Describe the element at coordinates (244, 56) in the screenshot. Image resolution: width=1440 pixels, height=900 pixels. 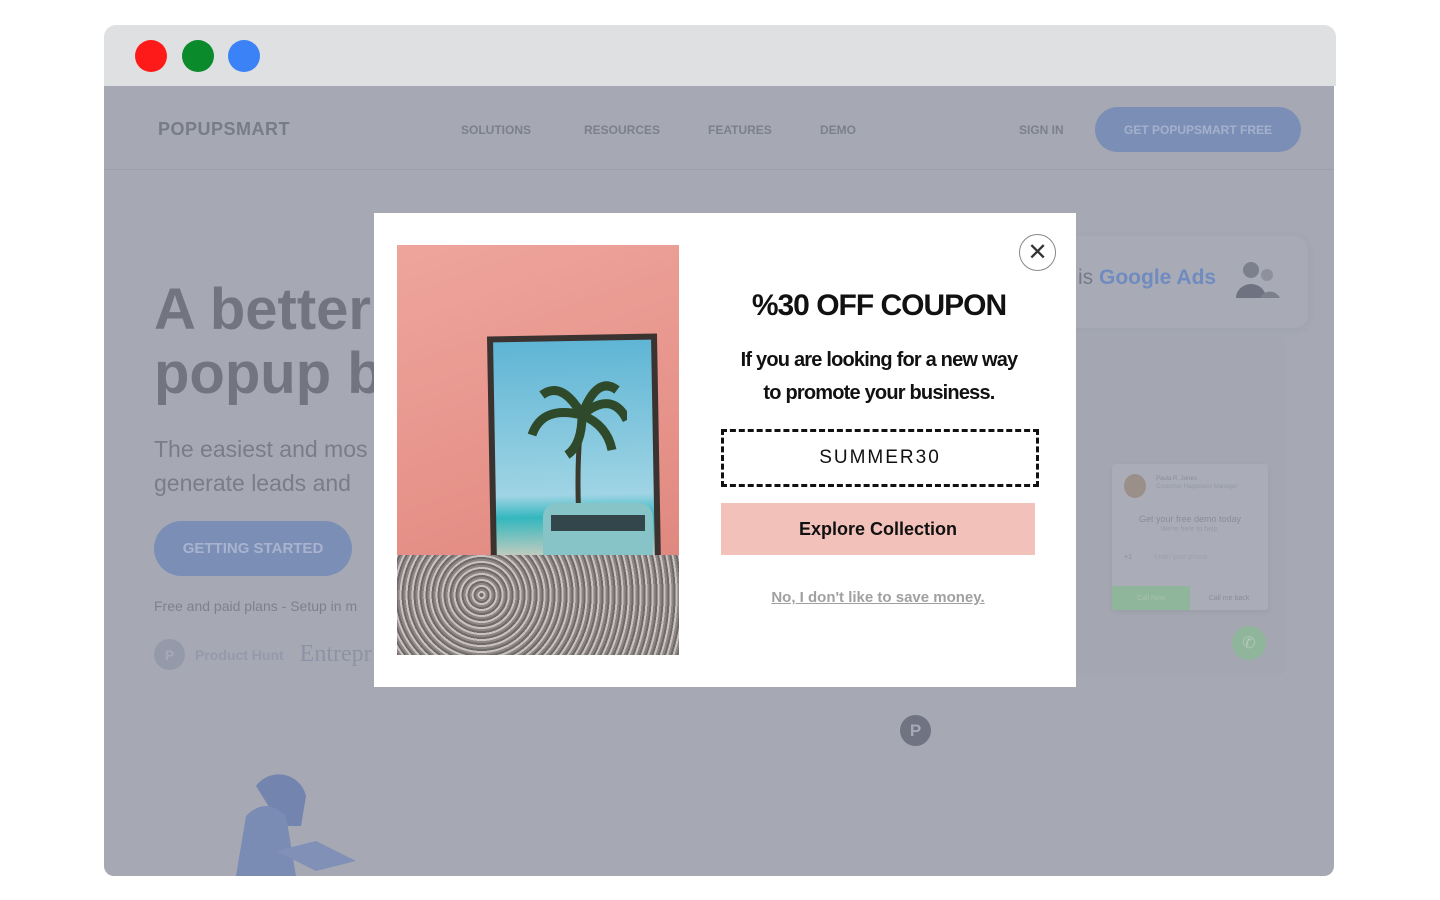
I see `window-maximize-button` at that location.